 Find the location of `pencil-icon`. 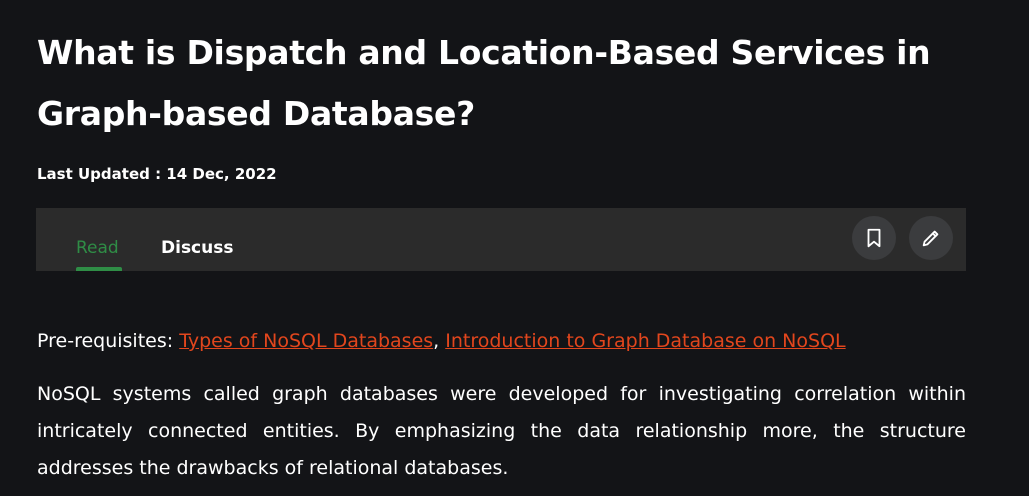

pencil-icon is located at coordinates (930, 238).